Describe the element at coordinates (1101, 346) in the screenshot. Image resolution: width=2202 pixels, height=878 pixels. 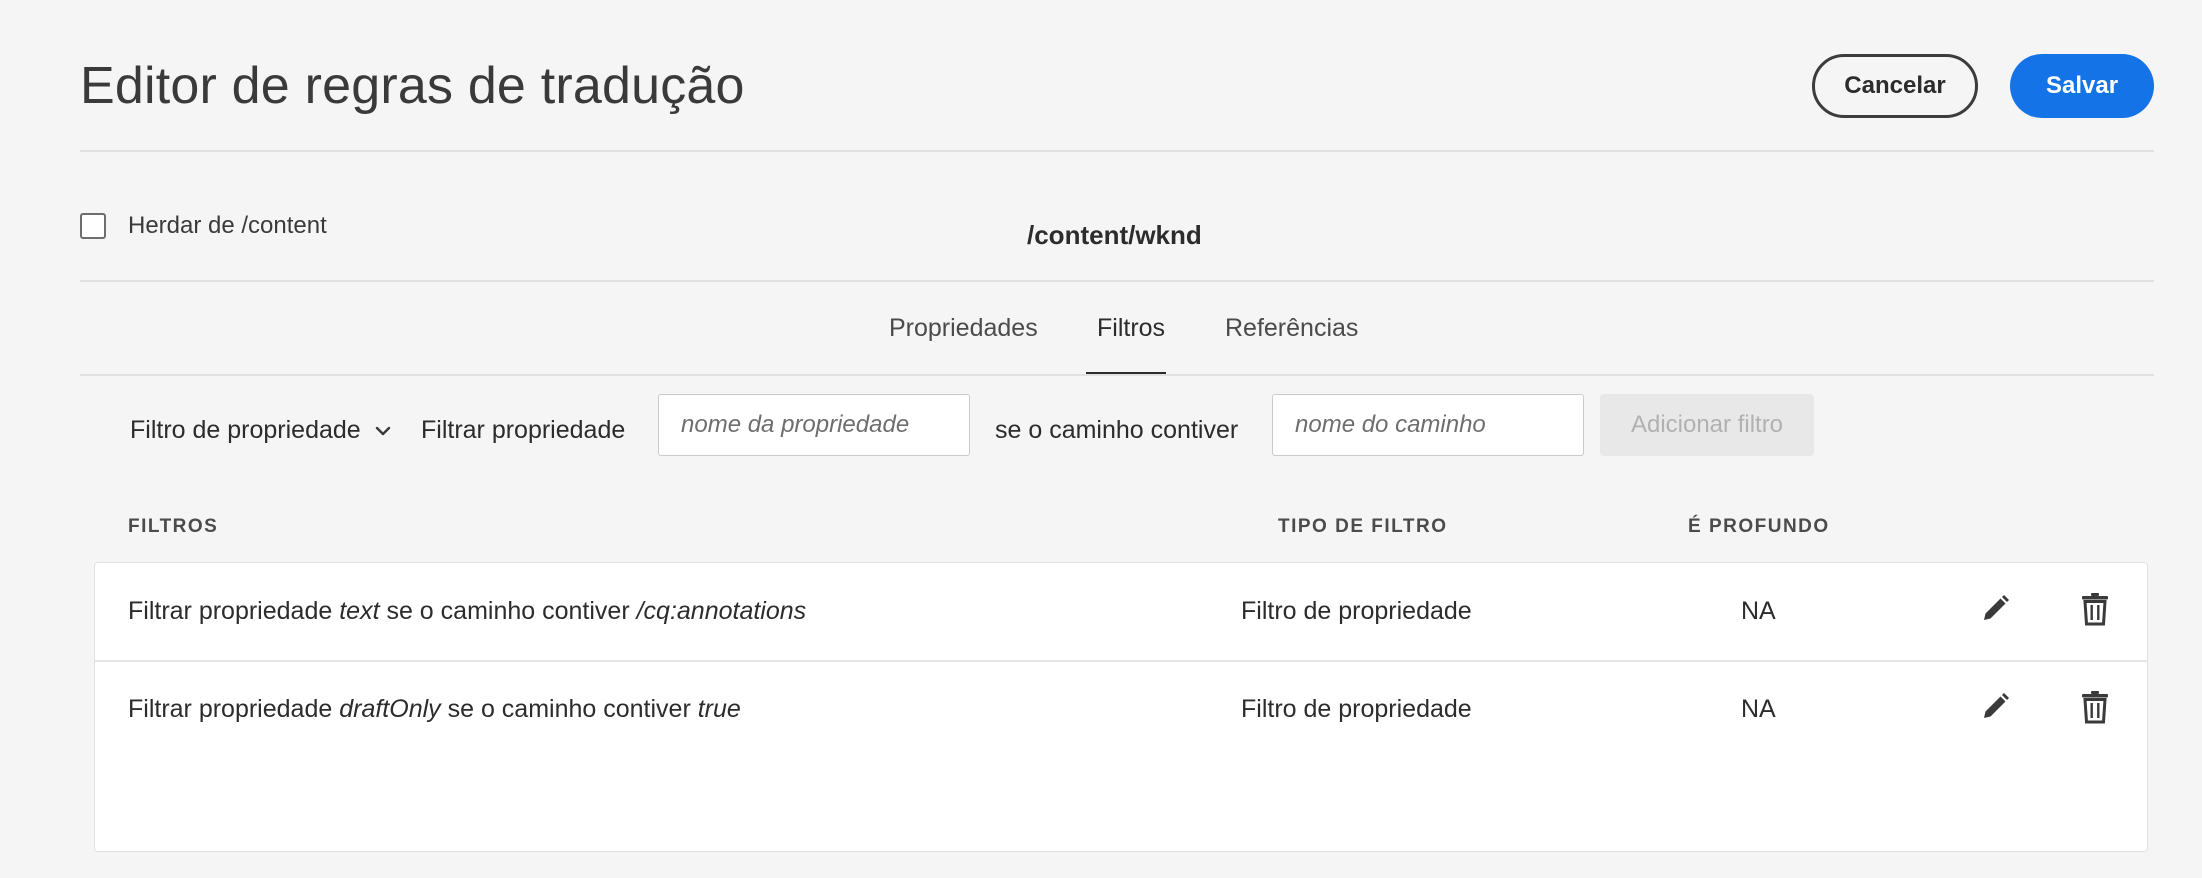
I see `tab-bar: Propriedades Filtros Referências` at that location.